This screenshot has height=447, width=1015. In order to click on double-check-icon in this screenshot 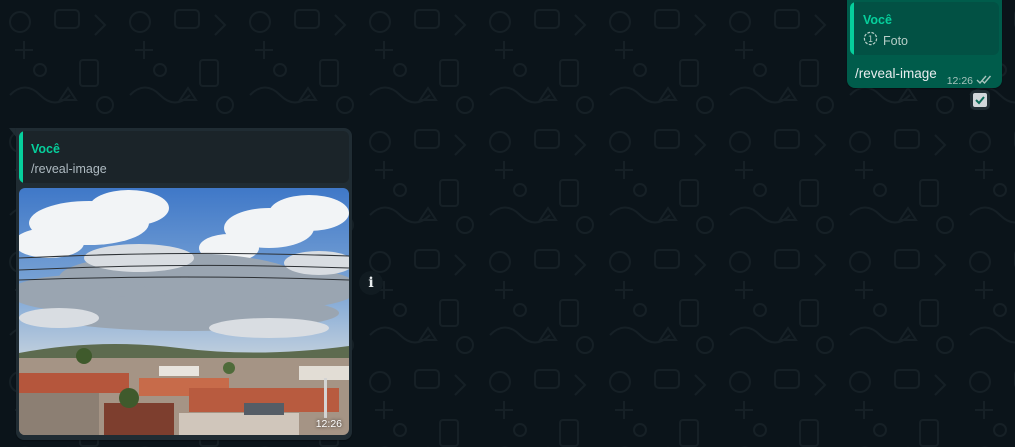, I will do `click(984, 81)`.